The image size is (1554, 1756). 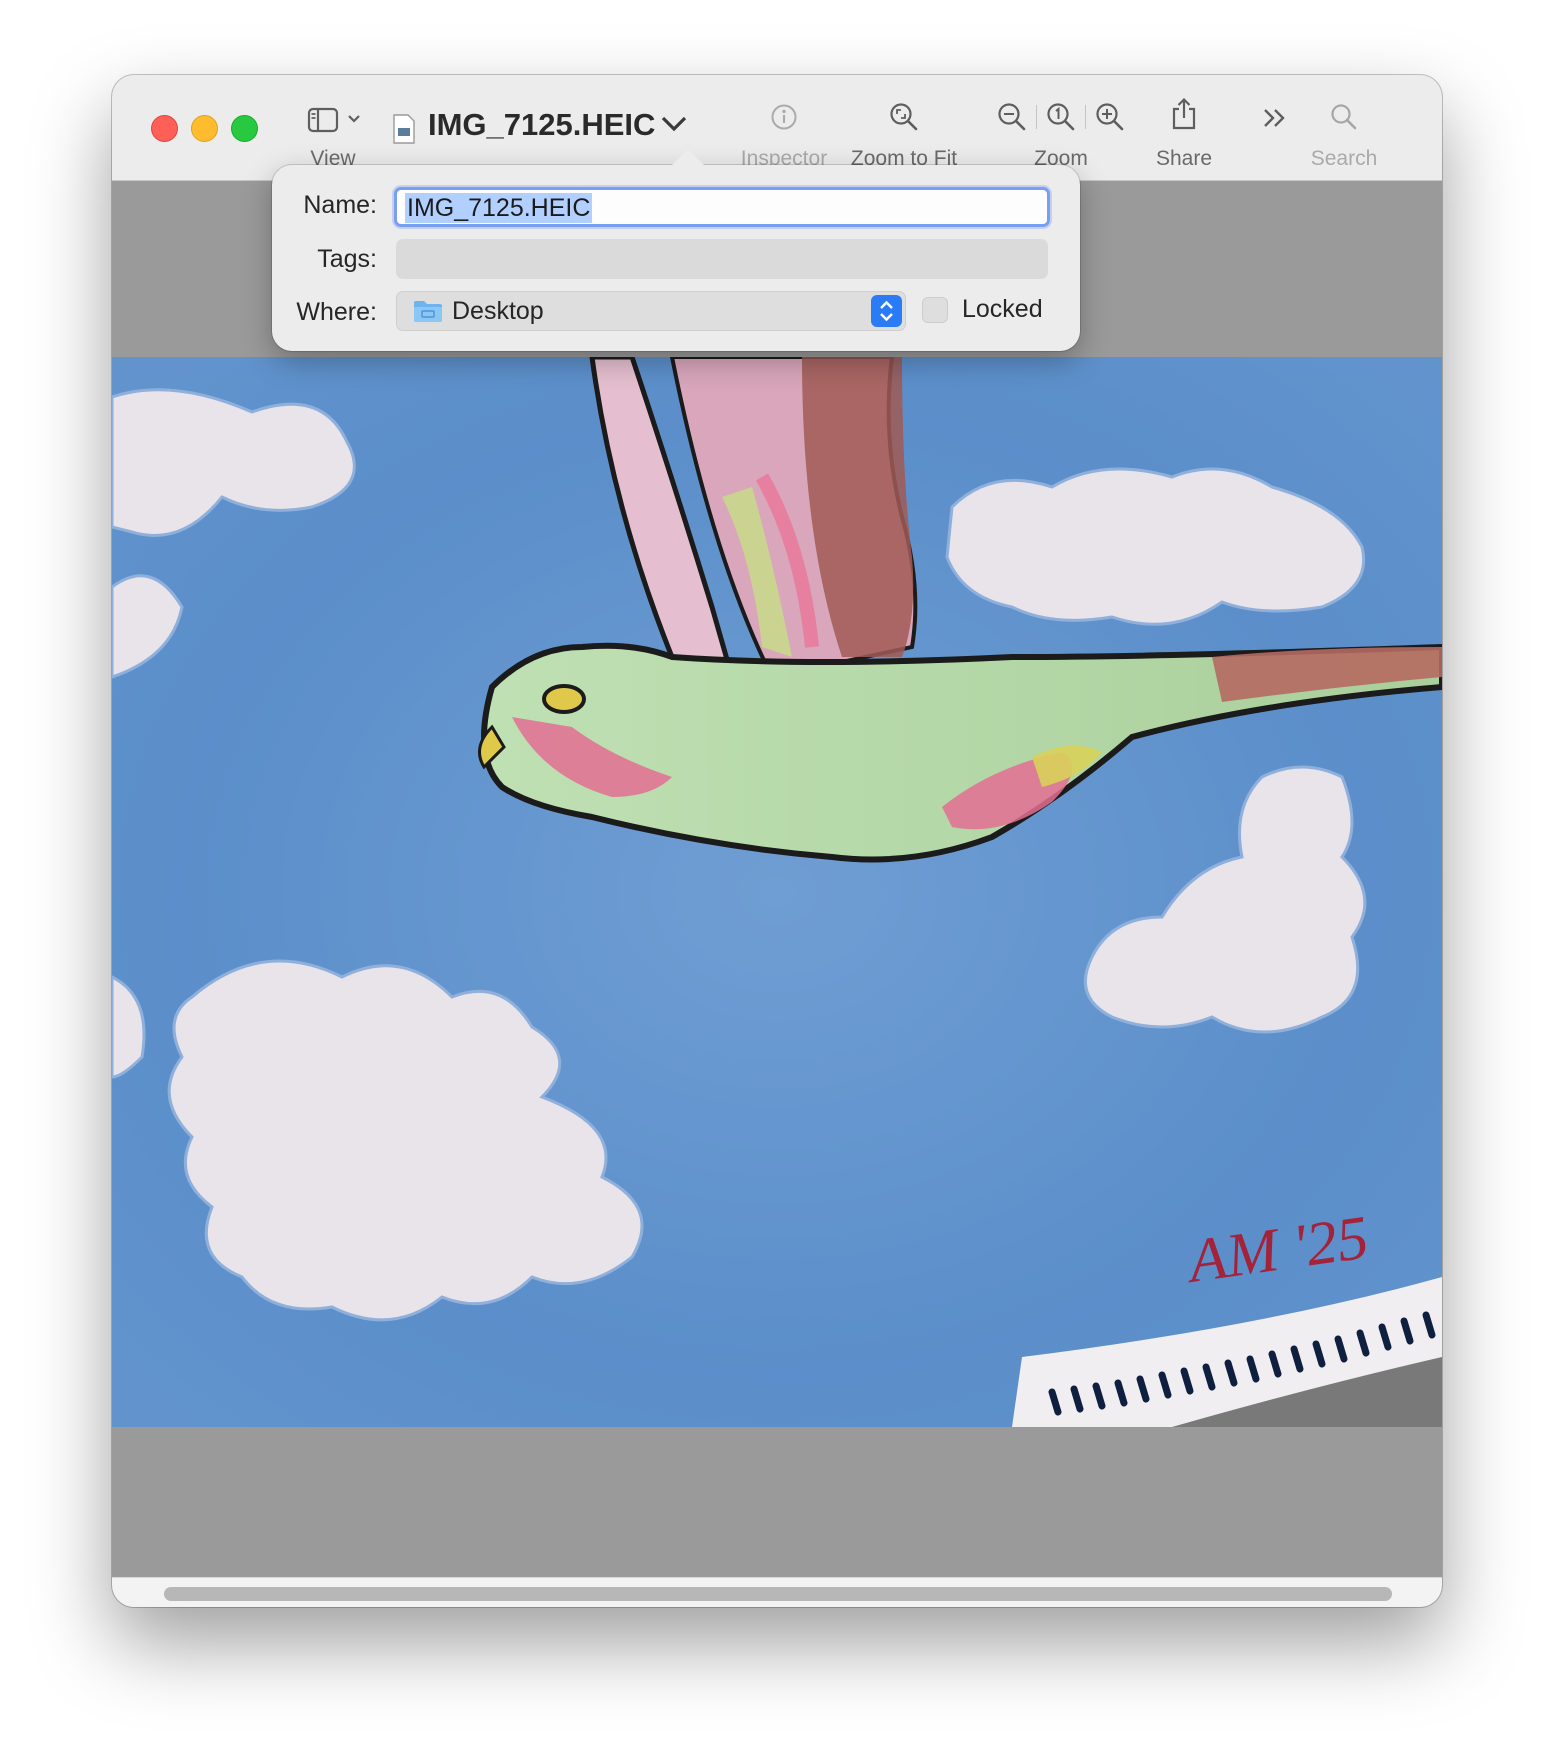 What do you see at coordinates (1012, 117) in the screenshot?
I see `zoom-out-icon` at bounding box center [1012, 117].